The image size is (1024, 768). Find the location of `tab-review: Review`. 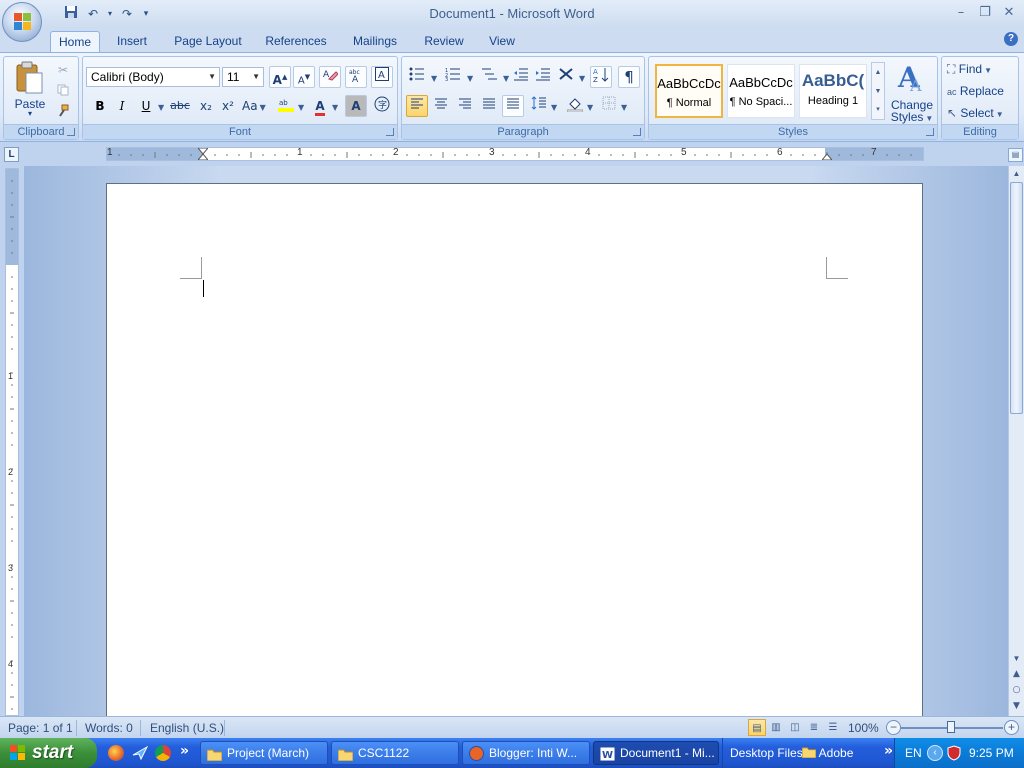

tab-review: Review is located at coordinates (444, 41).